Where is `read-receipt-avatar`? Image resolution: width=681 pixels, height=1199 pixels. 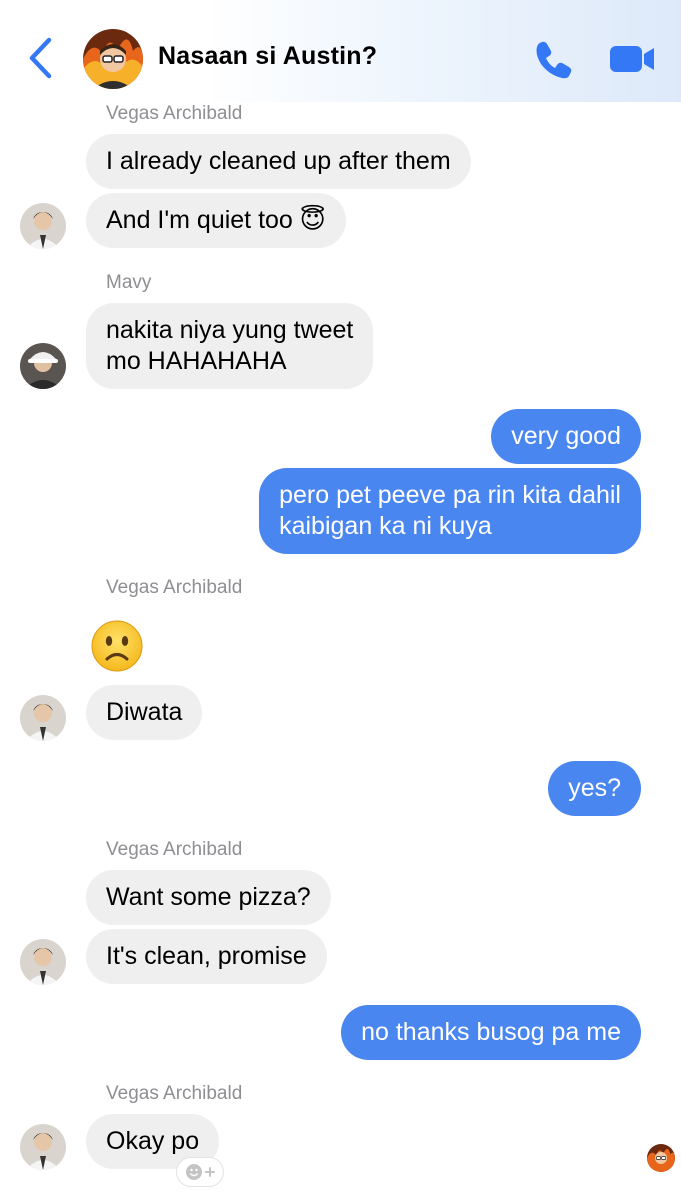 read-receipt-avatar is located at coordinates (661, 1158).